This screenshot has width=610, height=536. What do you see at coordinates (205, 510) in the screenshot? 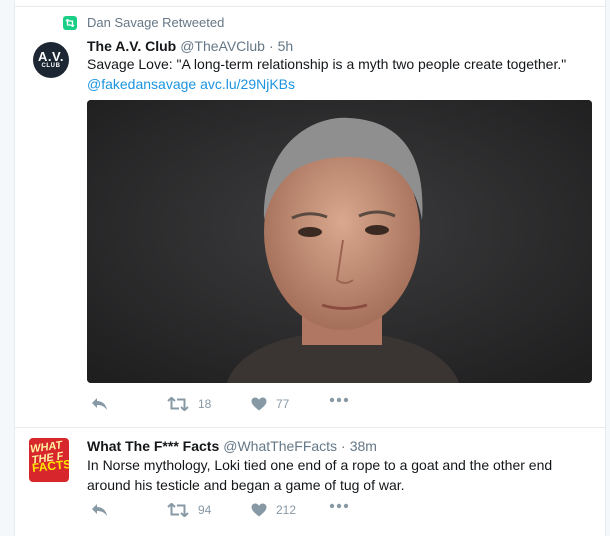
I see `retweet-count: 94` at bounding box center [205, 510].